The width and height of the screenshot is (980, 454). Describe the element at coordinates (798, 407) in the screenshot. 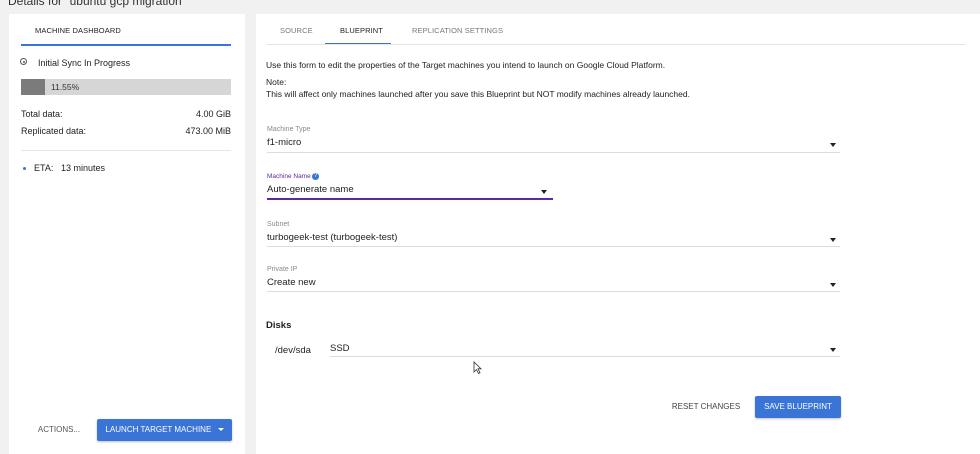

I see `save-blueprint-button: SAVE BLUEPRINT` at that location.